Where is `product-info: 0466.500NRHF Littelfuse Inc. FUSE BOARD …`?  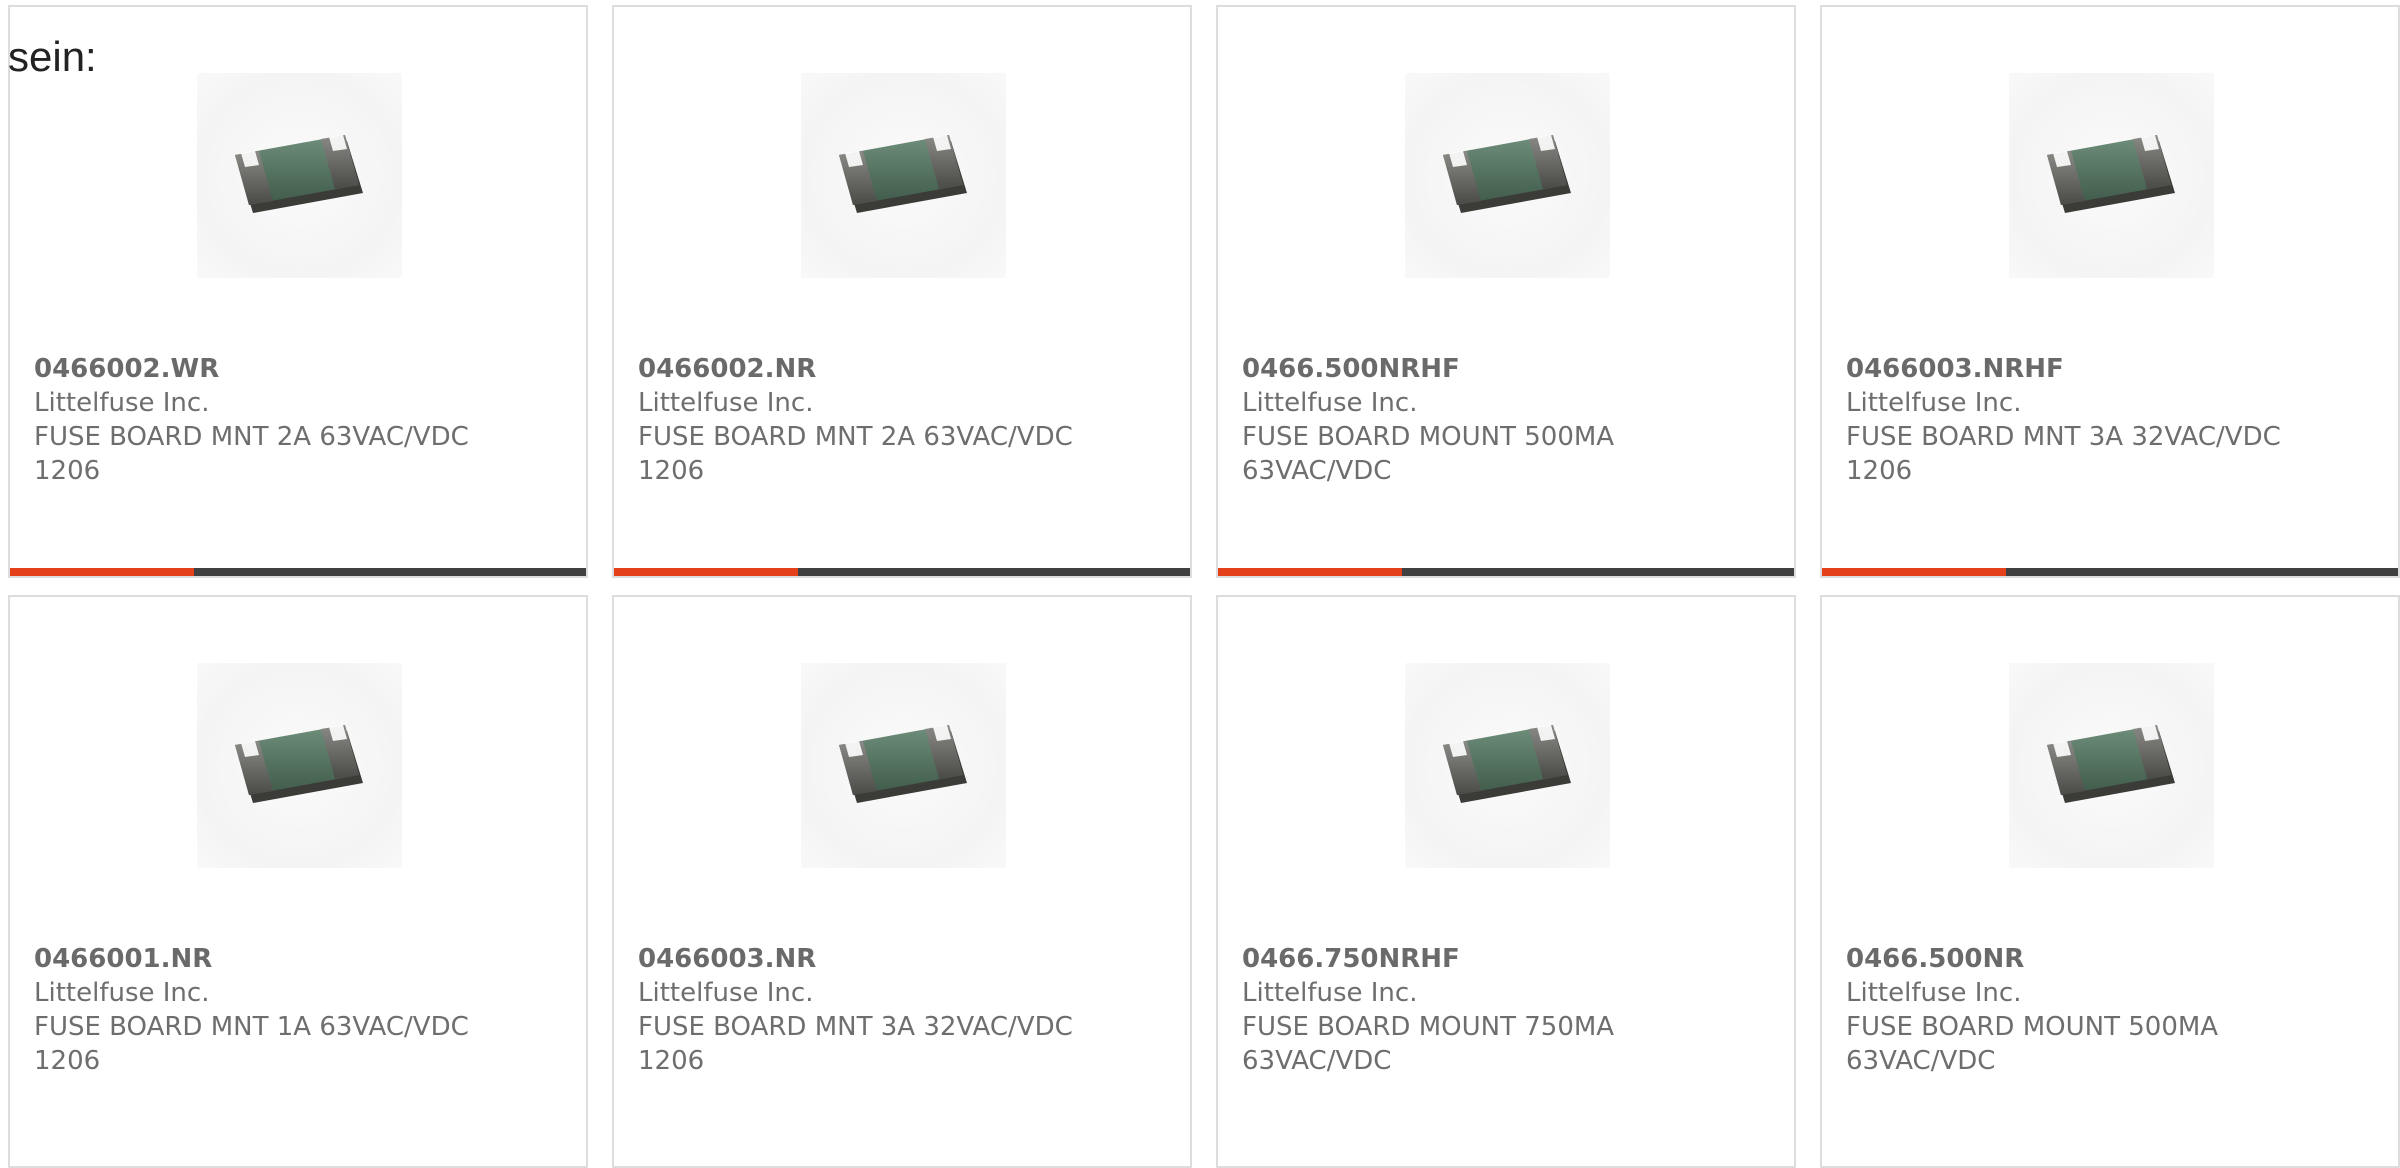
product-info: 0466.500NRHF Littelfuse Inc. FUSE BOARD … is located at coordinates (1482, 420).